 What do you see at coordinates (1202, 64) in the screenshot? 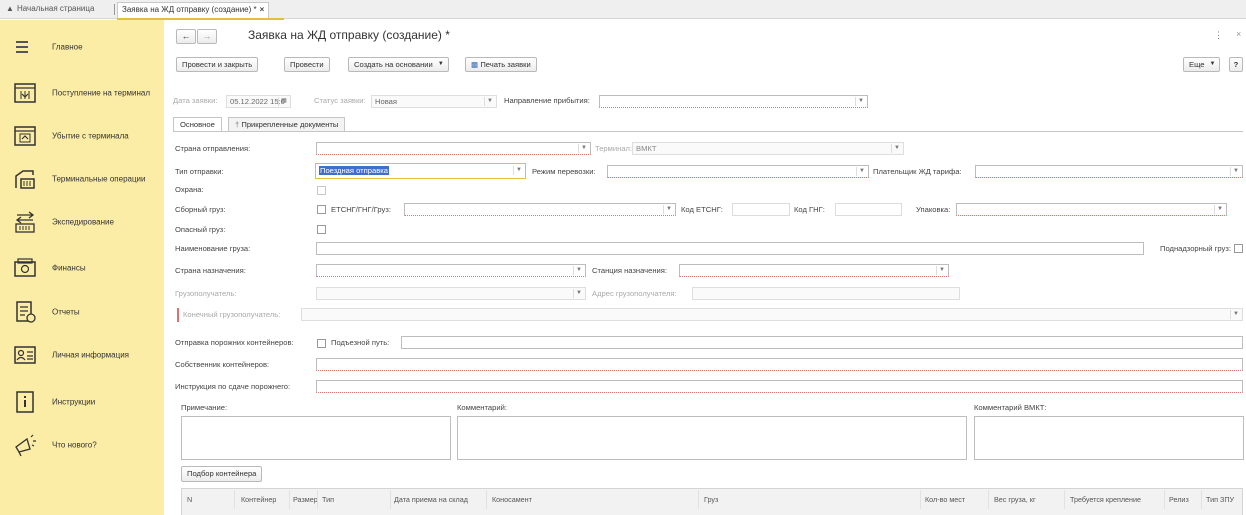
I see `more-button: Еще ▼` at bounding box center [1202, 64].